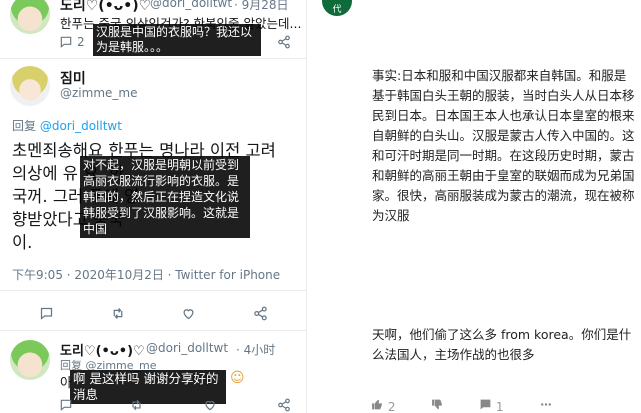  I want to click on dislike-button, so click(437, 405).